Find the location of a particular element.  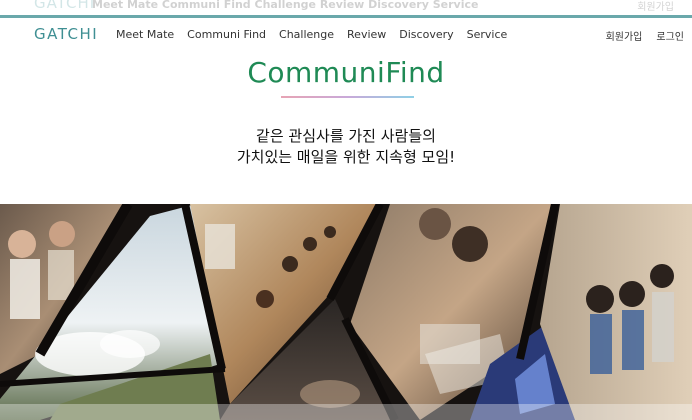

signup-link: 회원가입 is located at coordinates (624, 35).